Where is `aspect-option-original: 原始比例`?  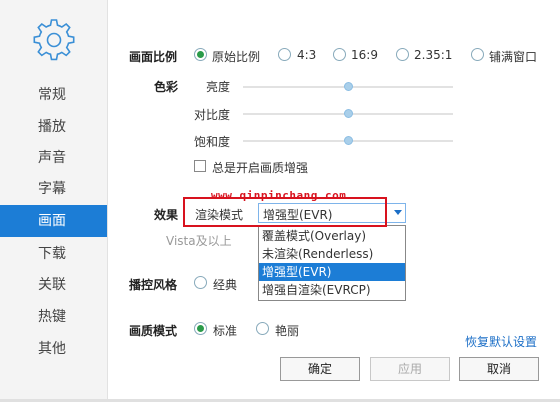 aspect-option-original: 原始比例 is located at coordinates (236, 57).